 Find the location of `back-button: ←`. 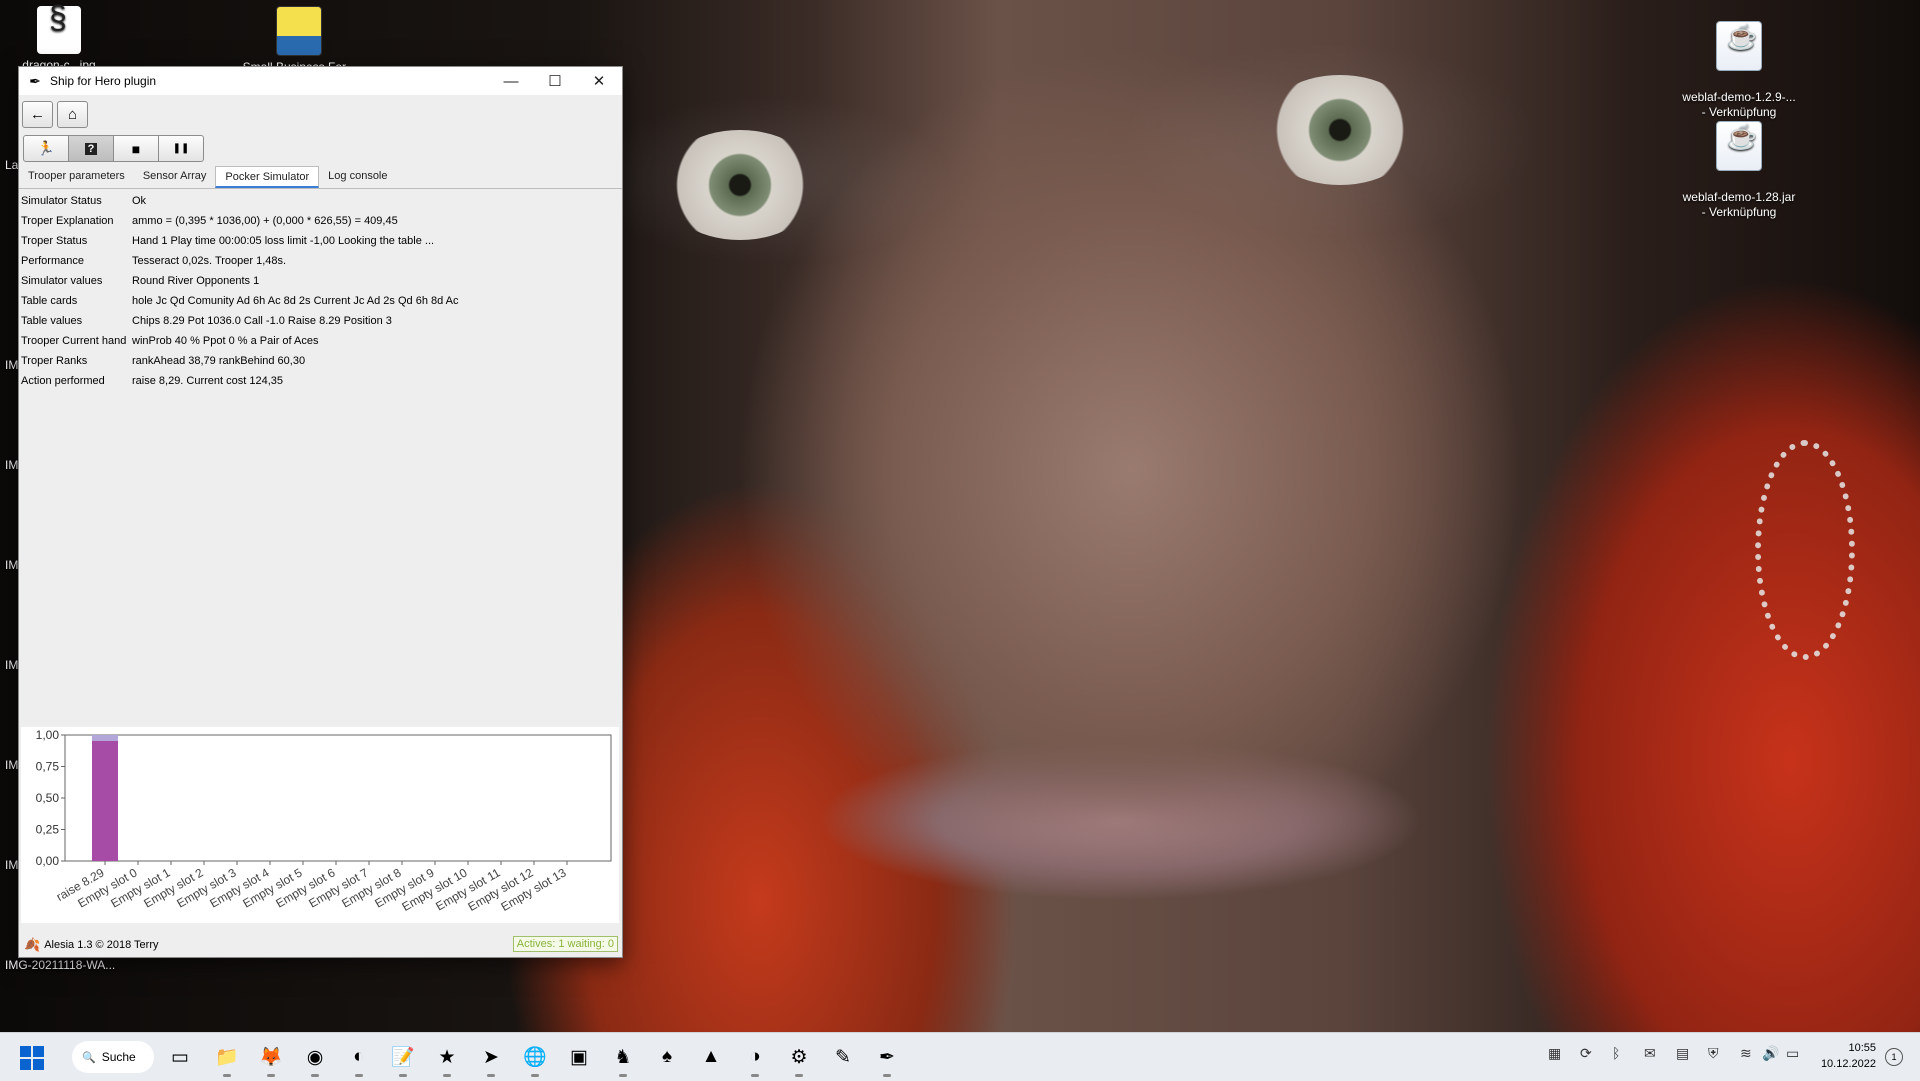

back-button: ← is located at coordinates (37, 114).